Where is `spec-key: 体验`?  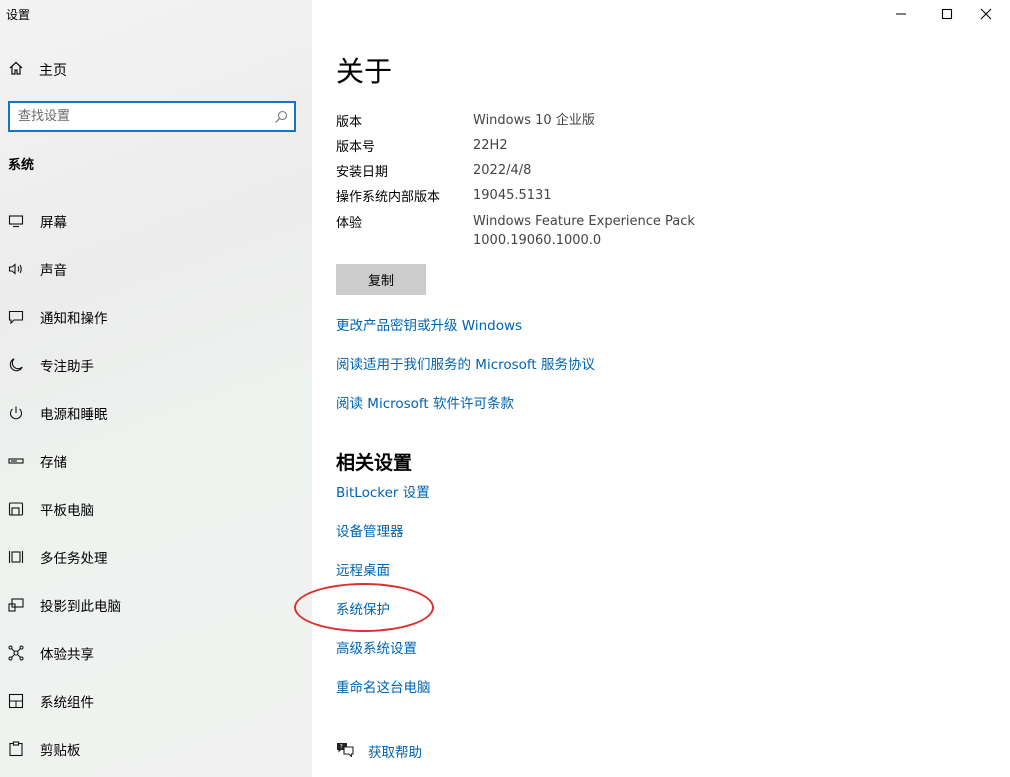
spec-key: 体验 is located at coordinates (349, 223).